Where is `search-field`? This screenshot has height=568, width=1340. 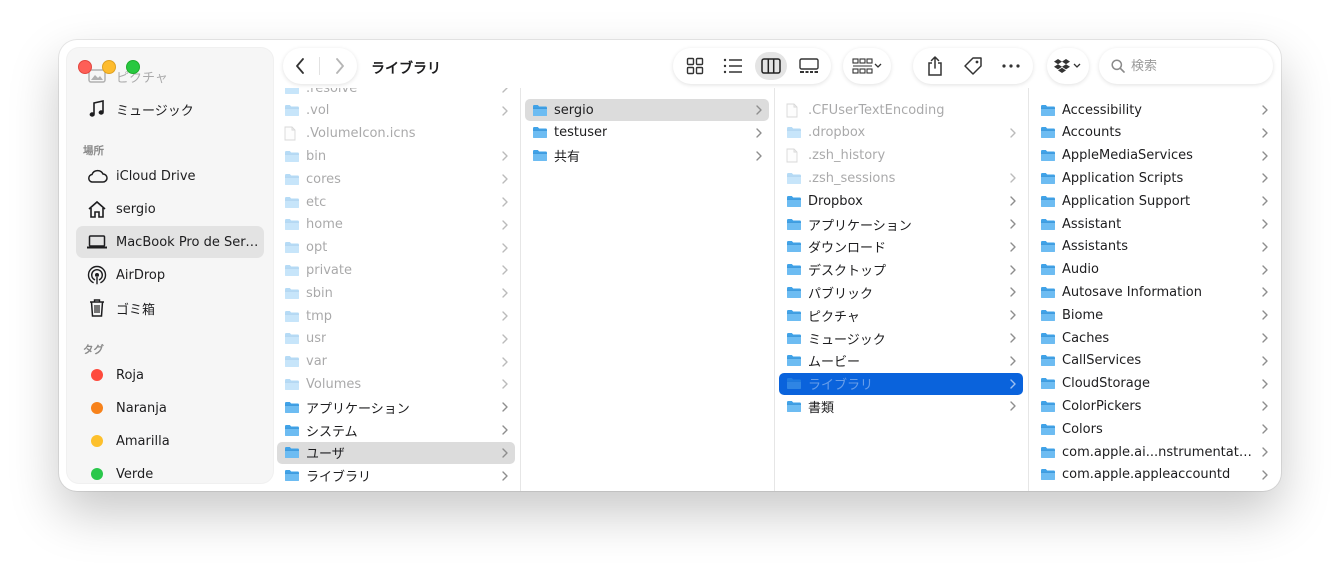 search-field is located at coordinates (1186, 66).